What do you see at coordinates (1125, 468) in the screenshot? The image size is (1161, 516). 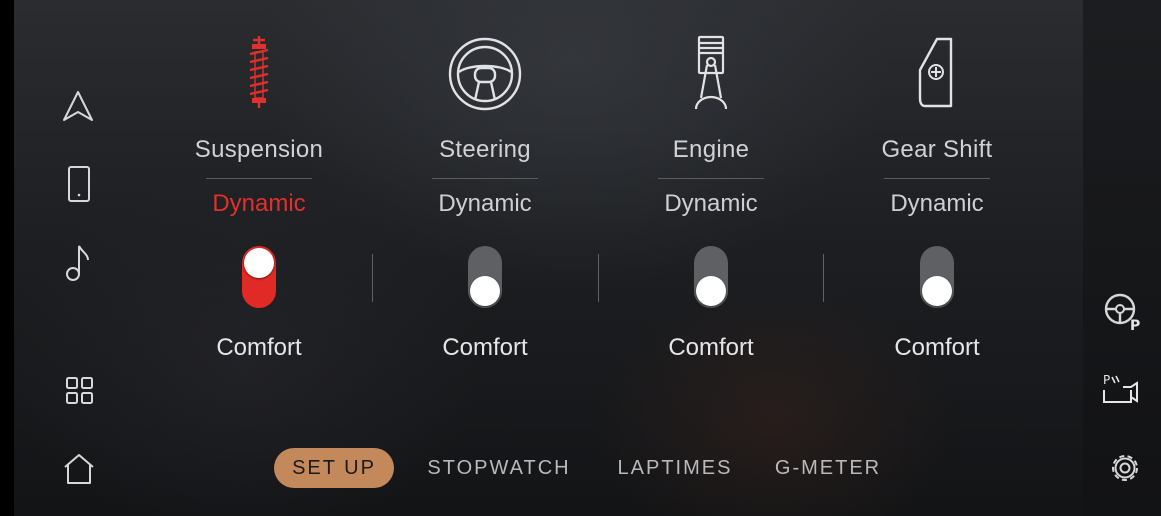 I see `gear-icon` at bounding box center [1125, 468].